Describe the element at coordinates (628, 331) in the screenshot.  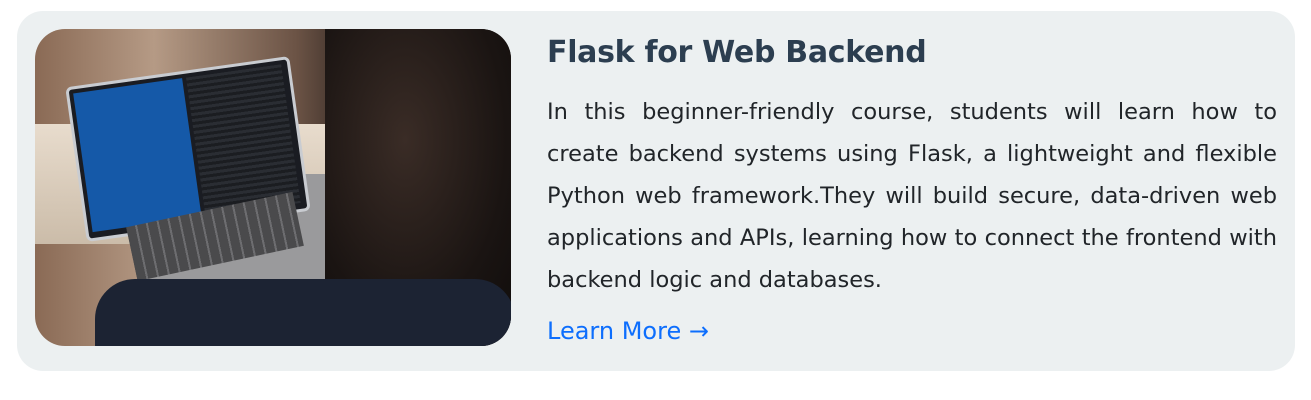
I see `learn-more-link: Learn More →` at that location.